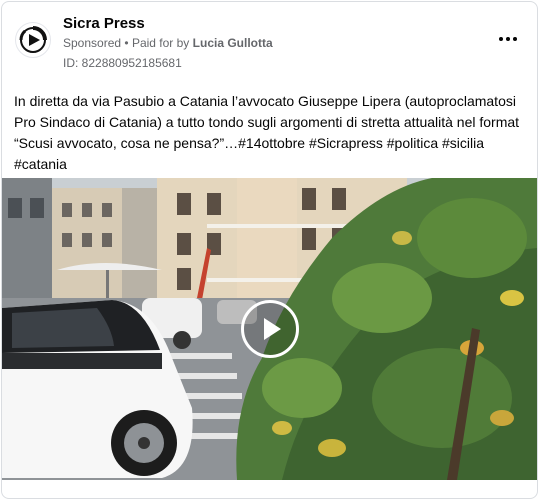 This screenshot has width=539, height=500. What do you see at coordinates (501, 39) in the screenshot?
I see `more-horizontal-icon` at bounding box center [501, 39].